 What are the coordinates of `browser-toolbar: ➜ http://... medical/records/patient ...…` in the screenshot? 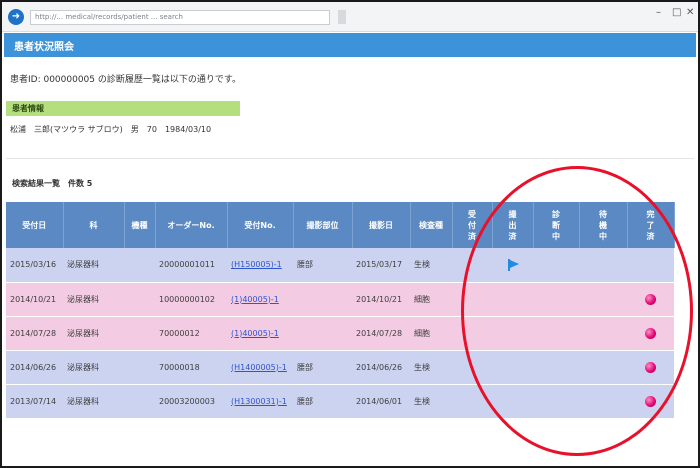 It's located at (350, 17).